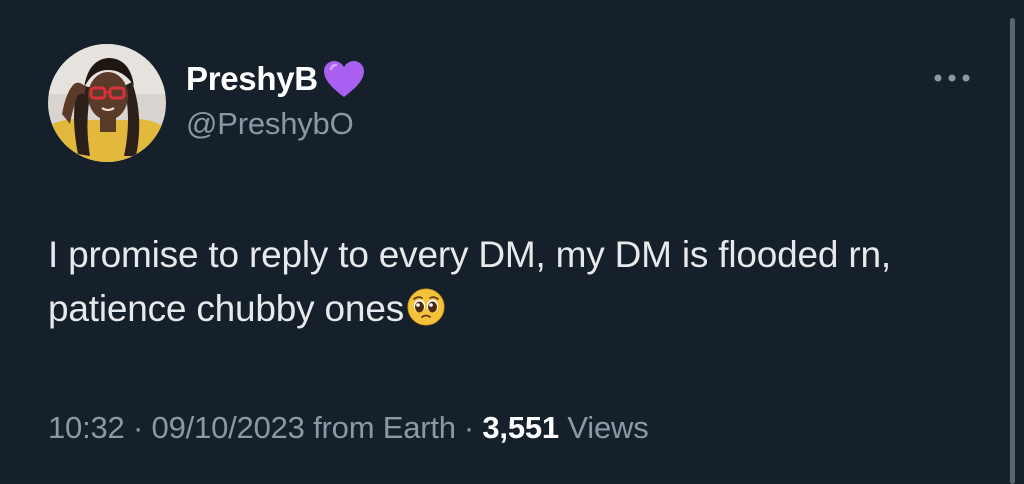 The image size is (1024, 484). I want to click on avatar, so click(107, 103).